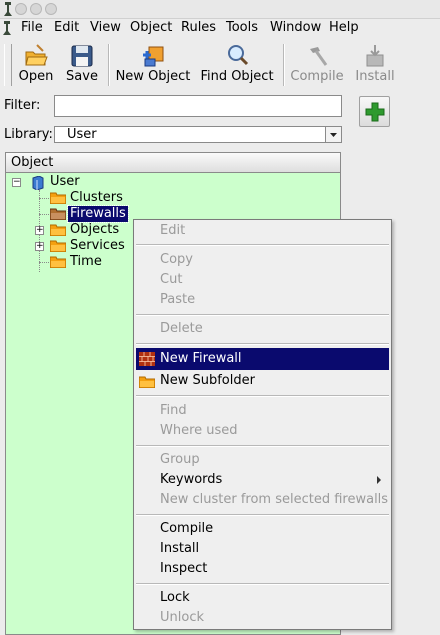 Image resolution: width=440 pixels, height=635 pixels. I want to click on tree-item-label: Objects, so click(95, 229).